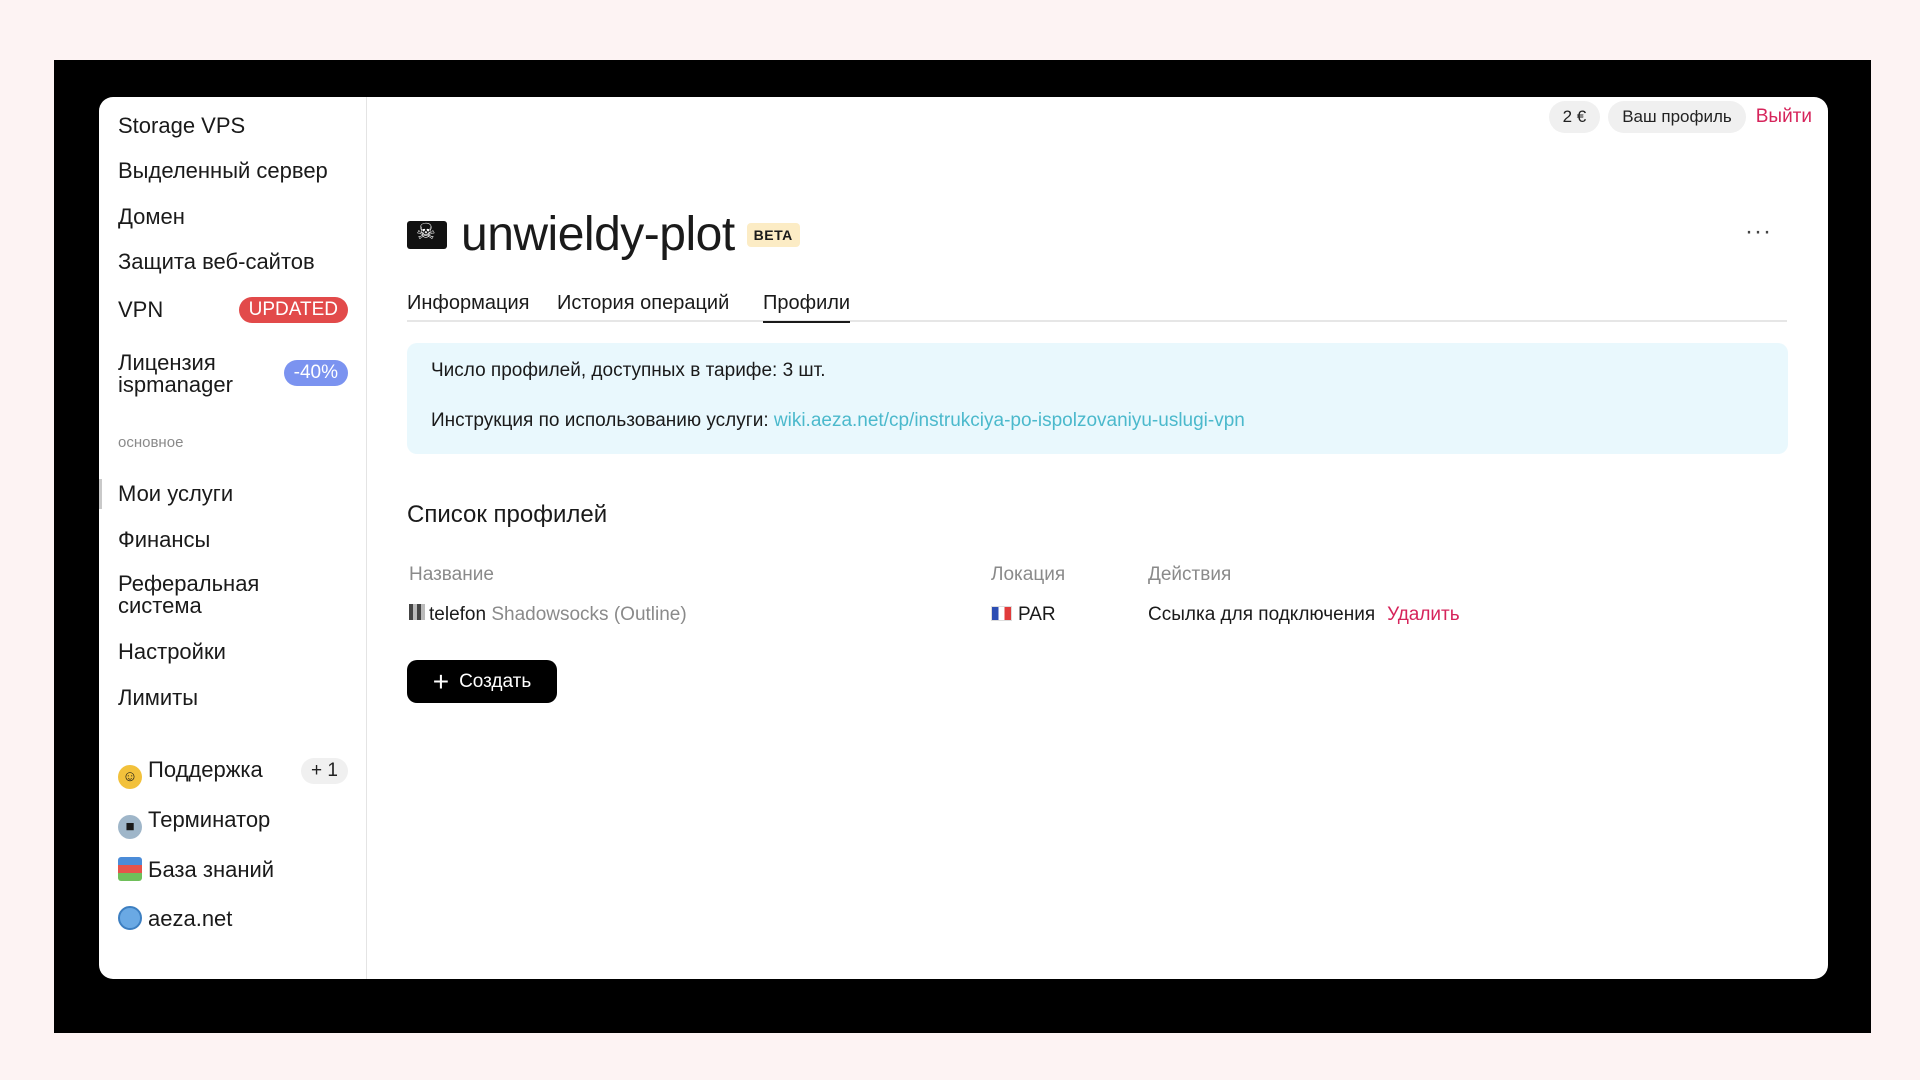 This screenshot has width=1920, height=1080. I want to click on page-header: unwieldy-plot BETA, so click(603, 234).